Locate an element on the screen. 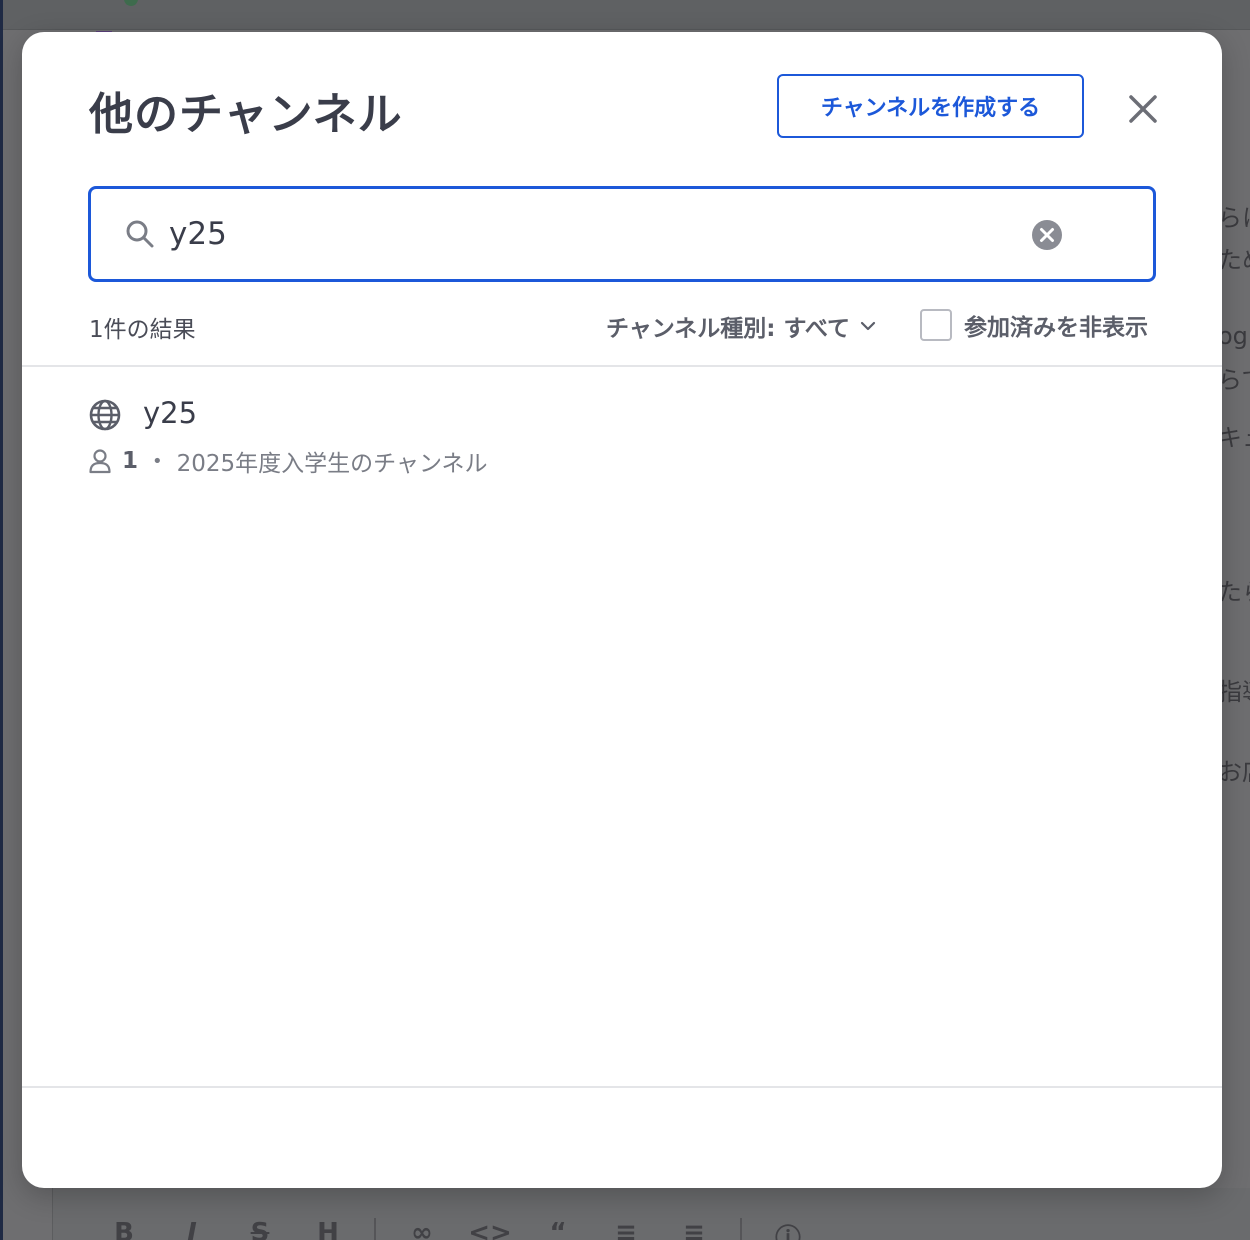  quote-icon: “ is located at coordinates (558, 1229).